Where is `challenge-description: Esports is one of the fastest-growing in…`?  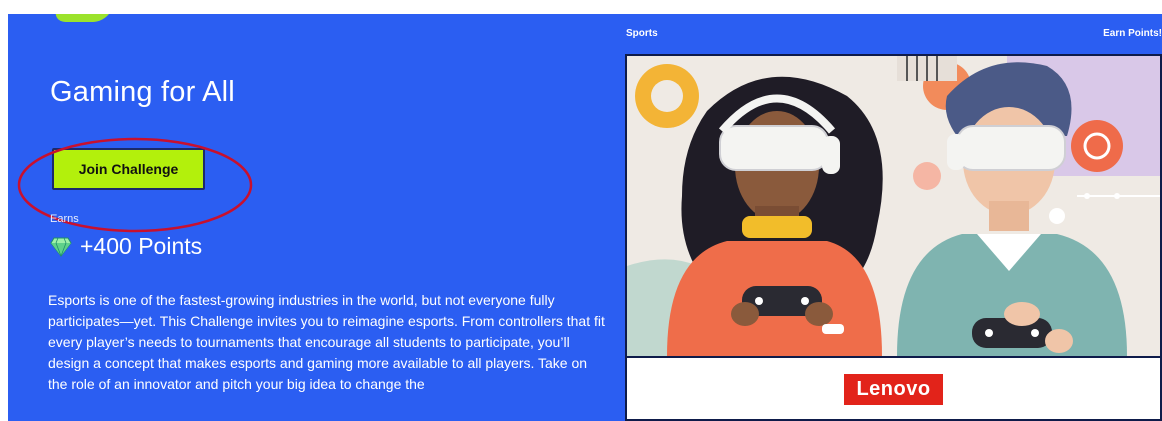
challenge-description: Esports is one of the fastest-growing in… is located at coordinates (326, 342).